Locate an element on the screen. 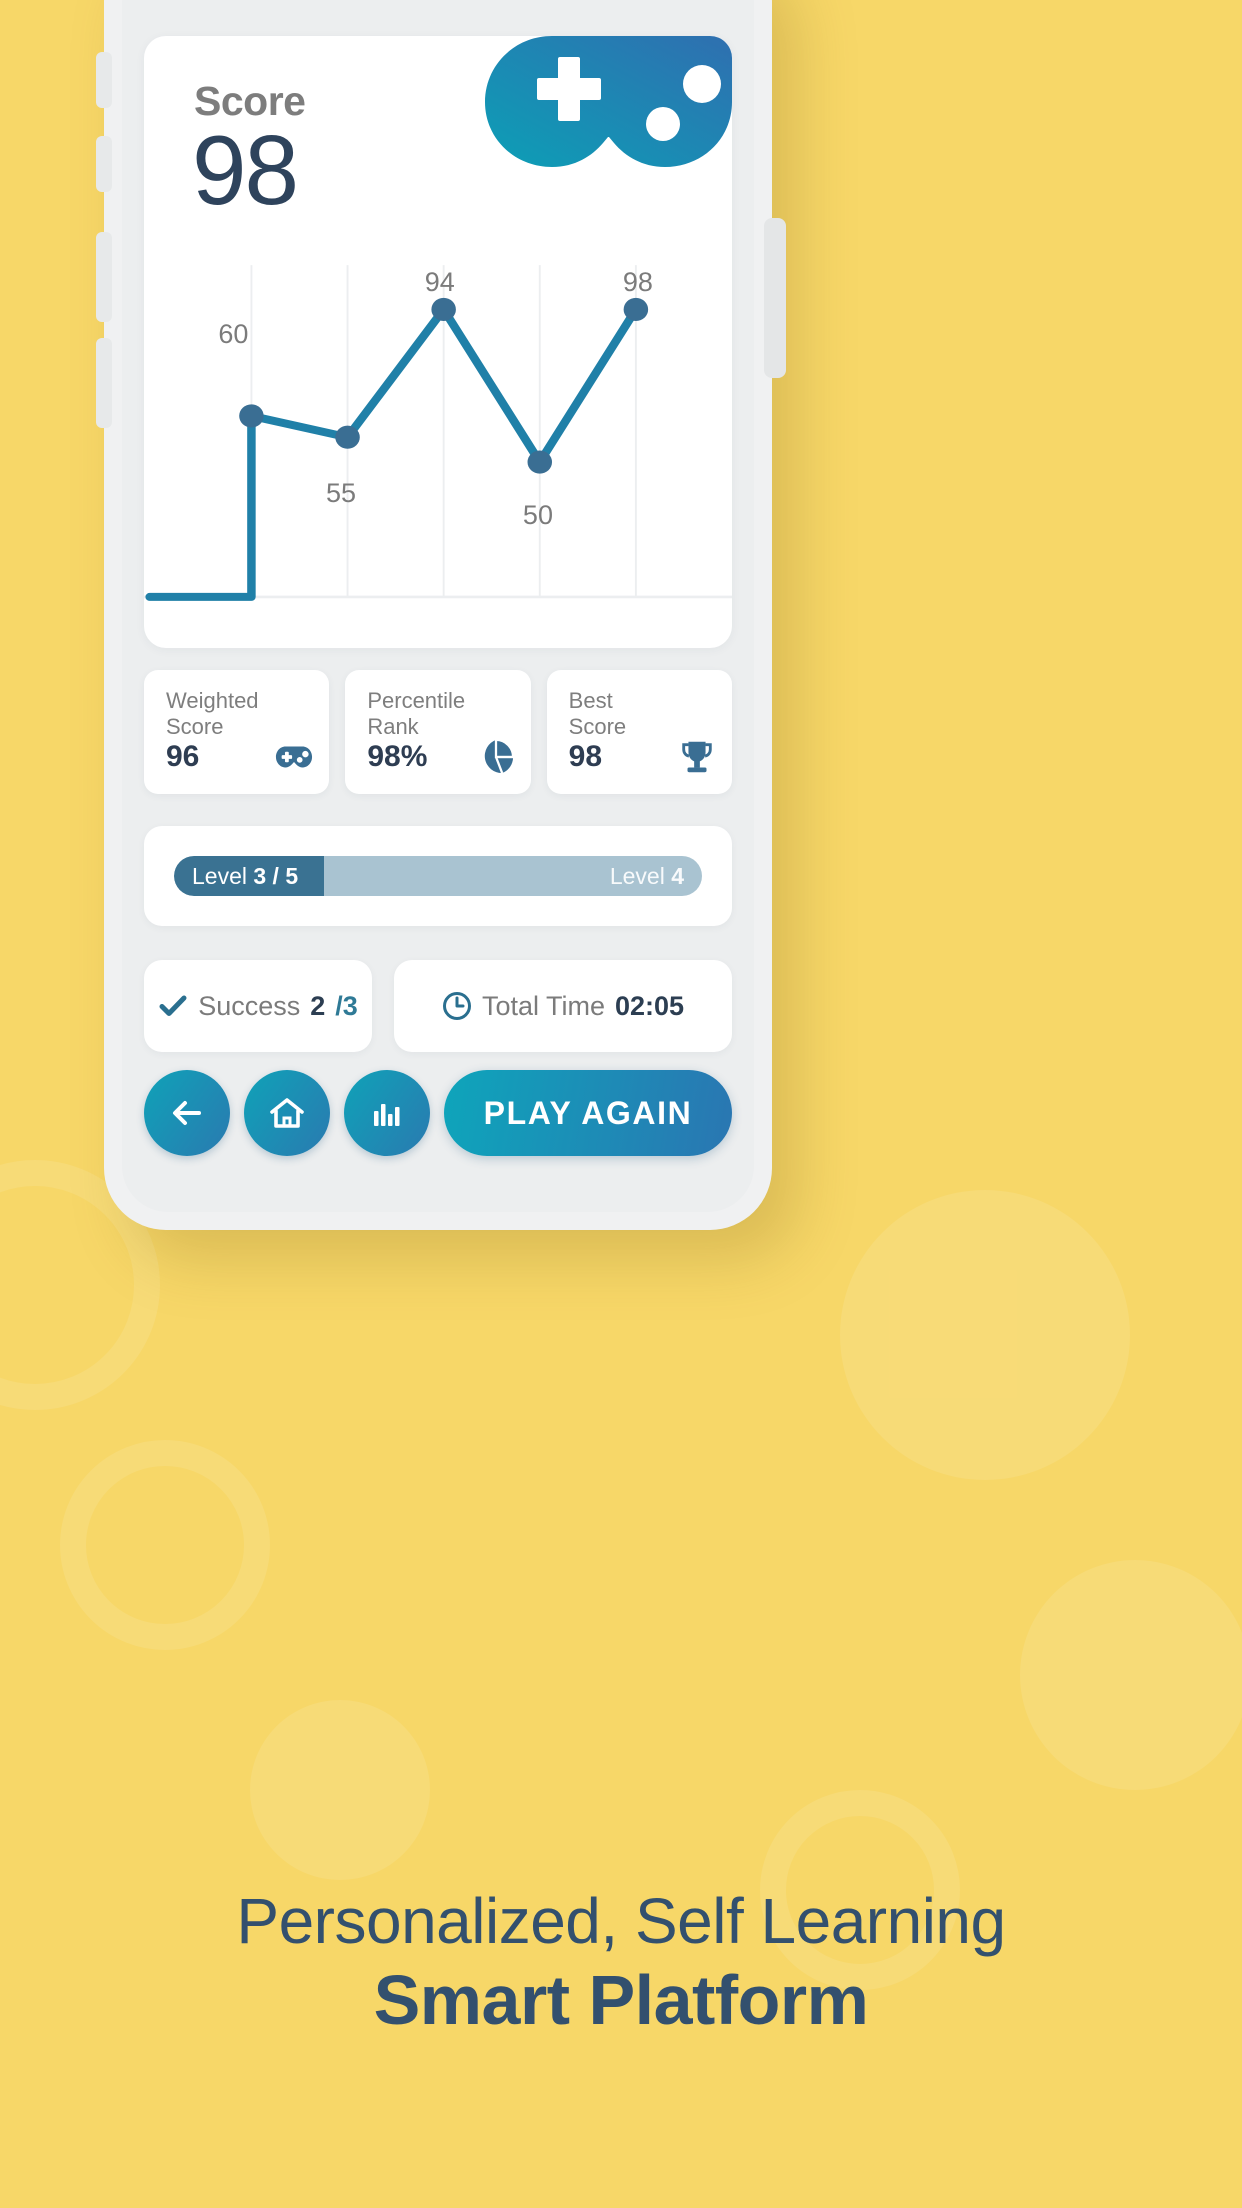 The image size is (1242, 2208). arrow-left-icon is located at coordinates (187, 1113).